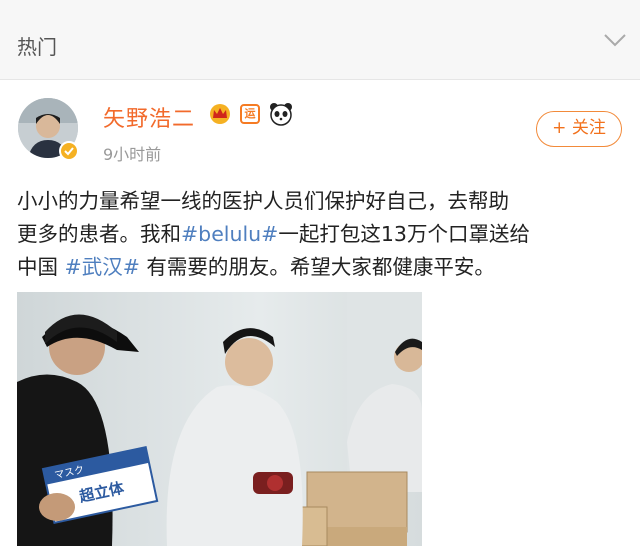 The image size is (640, 546). Describe the element at coordinates (149, 117) in the screenshot. I see `username: 矢野浩二` at that location.